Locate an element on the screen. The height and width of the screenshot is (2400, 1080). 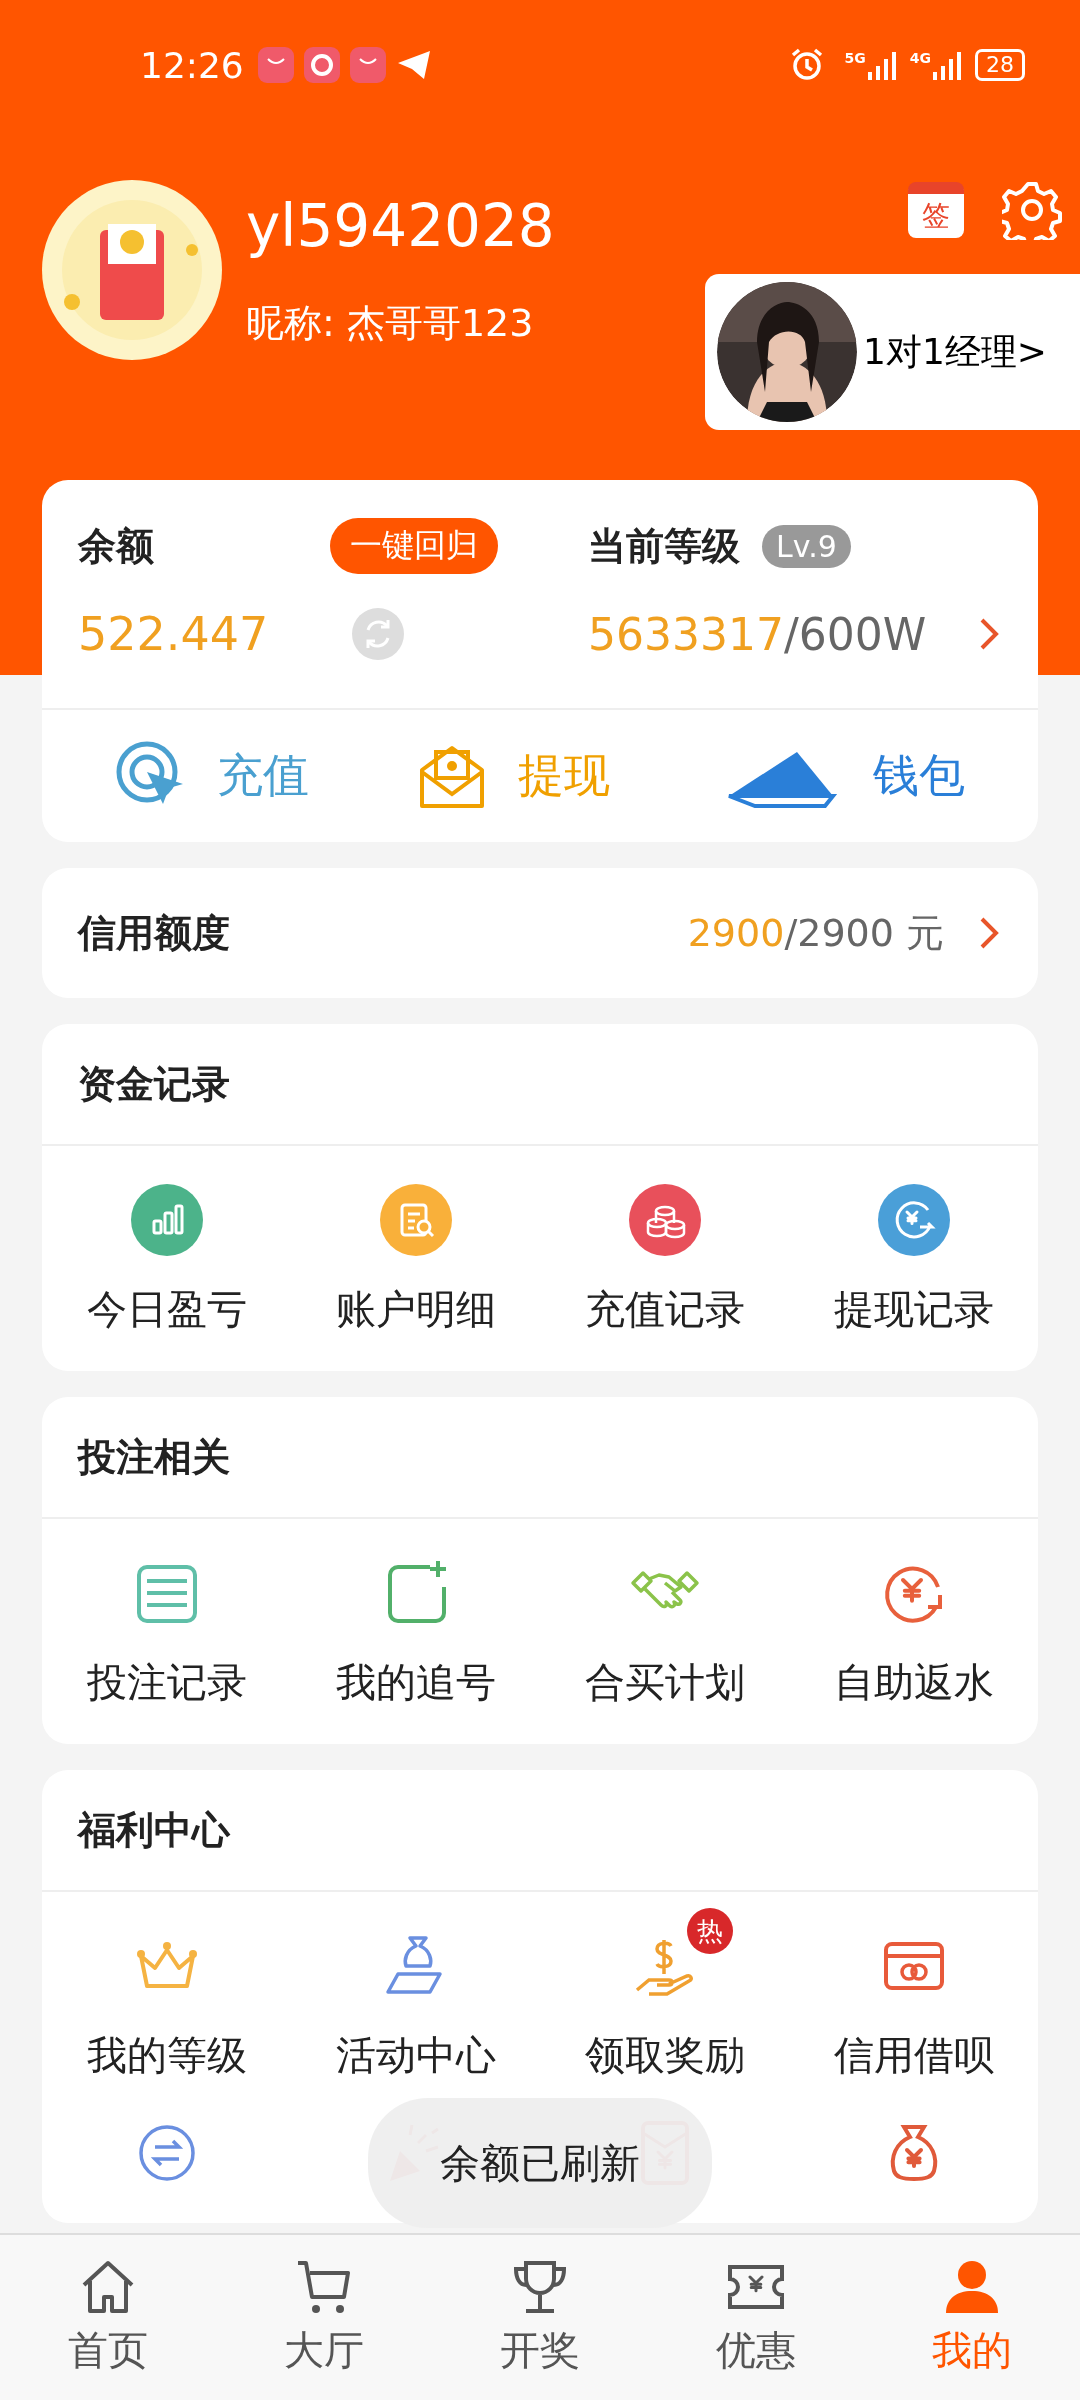
level-label: 当前等级 is located at coordinates (664, 546).